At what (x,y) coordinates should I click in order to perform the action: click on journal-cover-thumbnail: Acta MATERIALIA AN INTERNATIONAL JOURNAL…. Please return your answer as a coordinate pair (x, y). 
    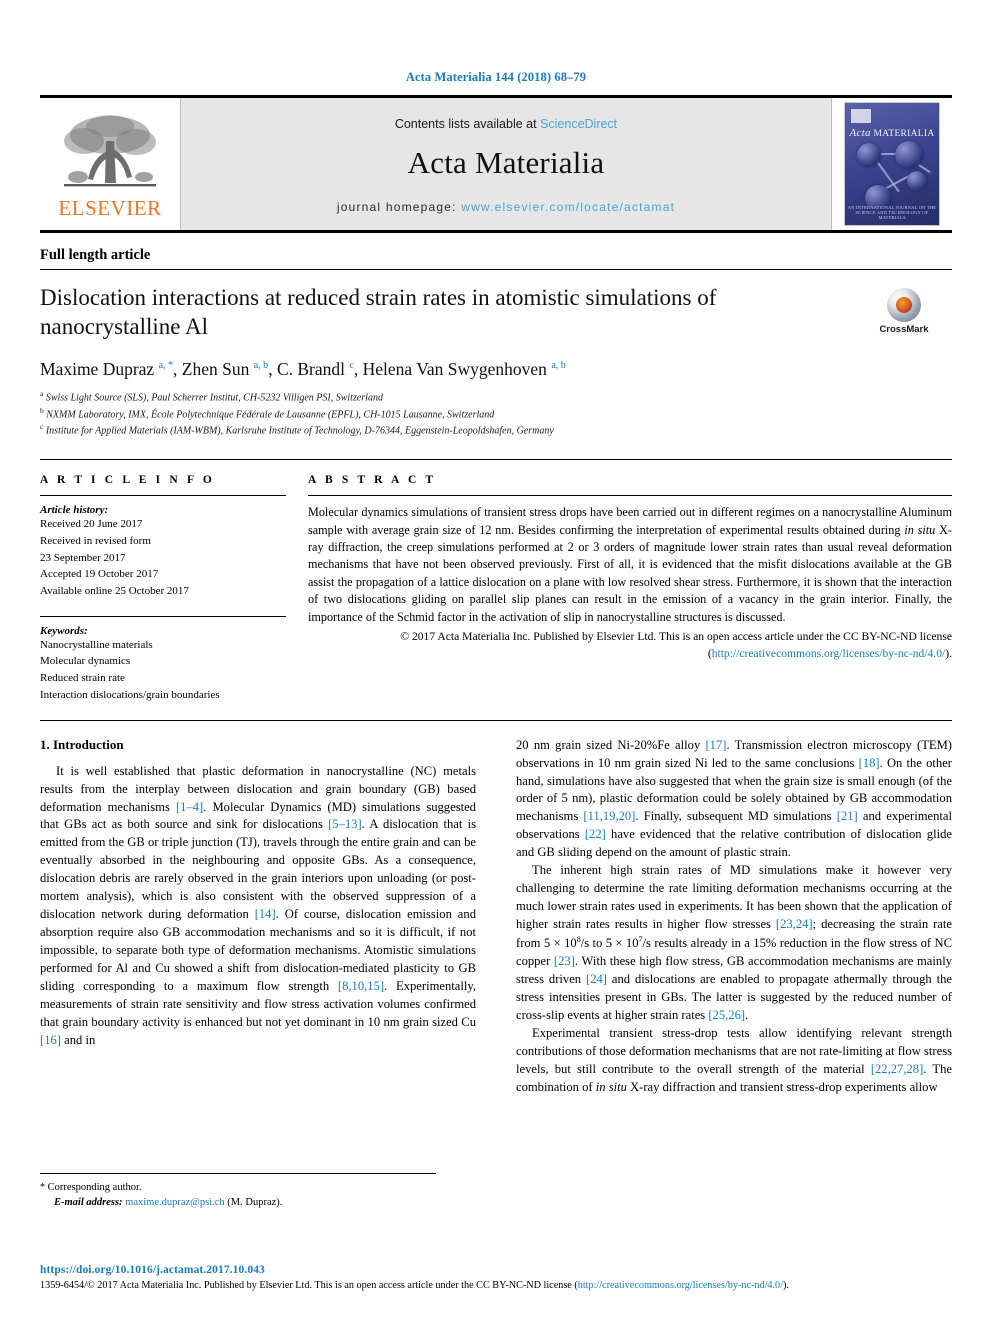
    Looking at the image, I should click on (892, 164).